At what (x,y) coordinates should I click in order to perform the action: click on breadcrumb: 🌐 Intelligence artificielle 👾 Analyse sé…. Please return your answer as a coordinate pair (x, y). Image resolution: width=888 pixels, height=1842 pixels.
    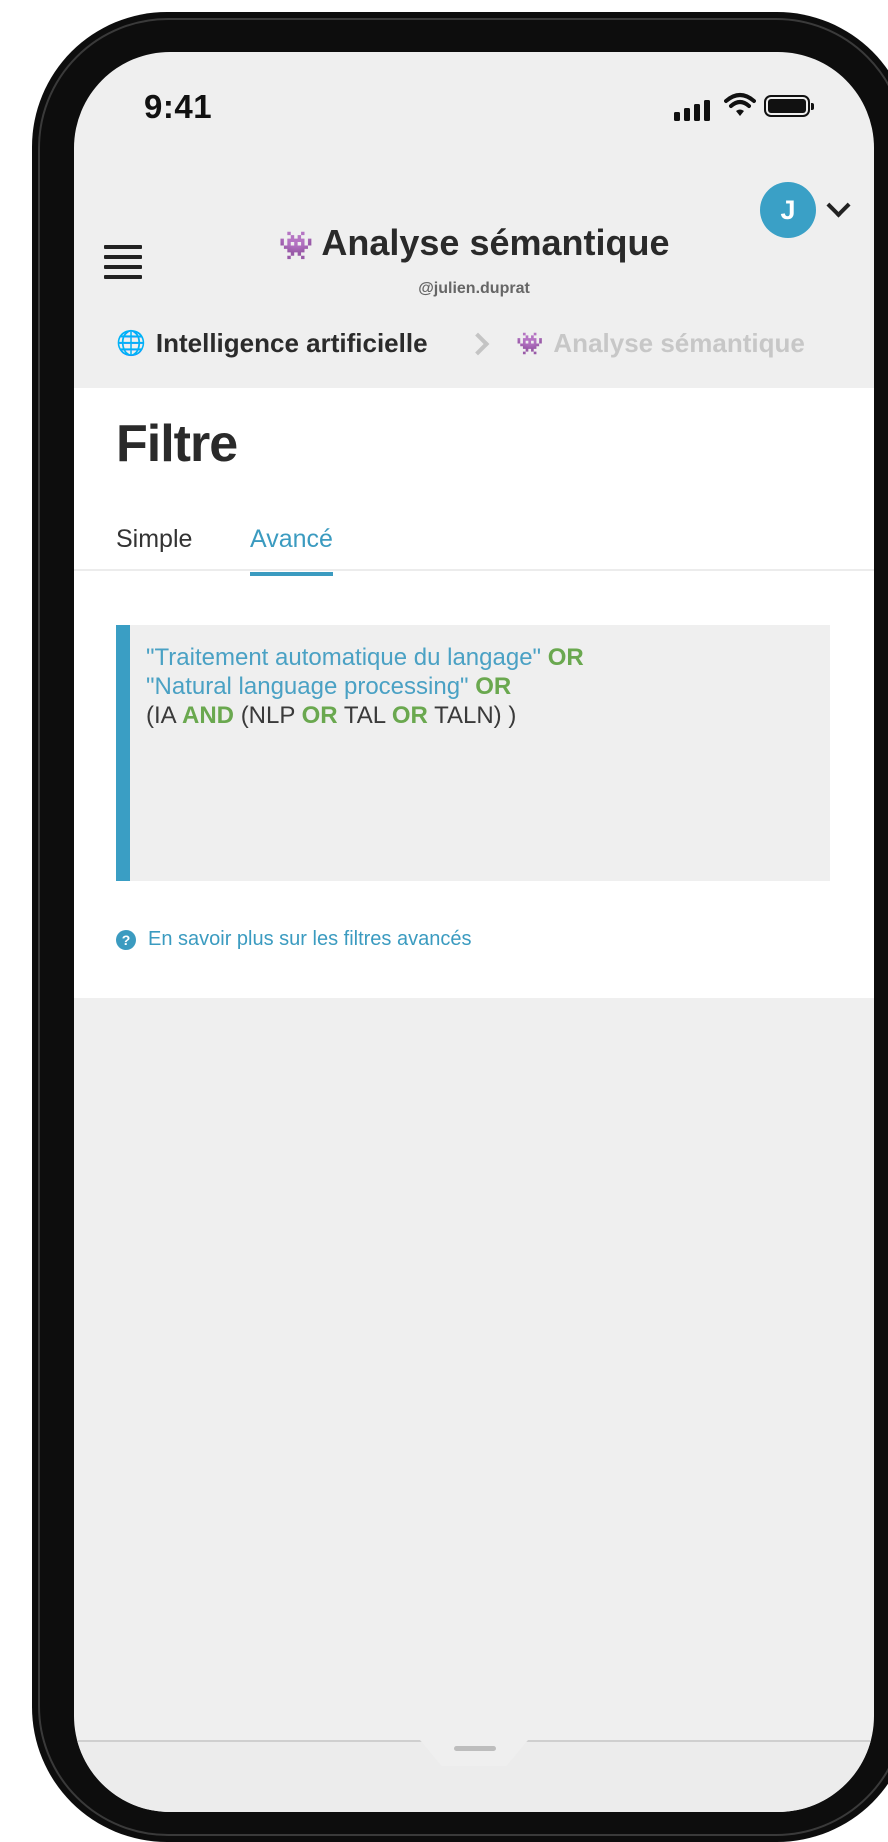
    Looking at the image, I should click on (474, 343).